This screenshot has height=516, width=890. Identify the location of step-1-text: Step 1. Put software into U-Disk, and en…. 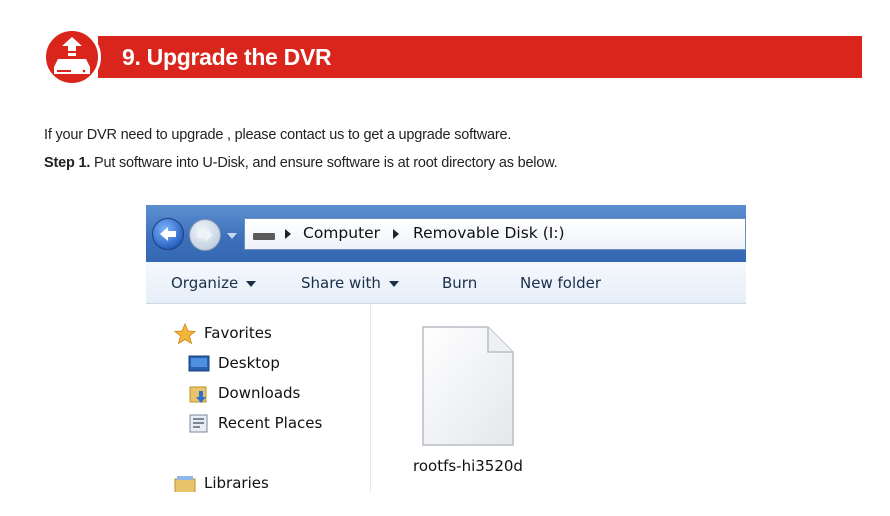
(301, 163).